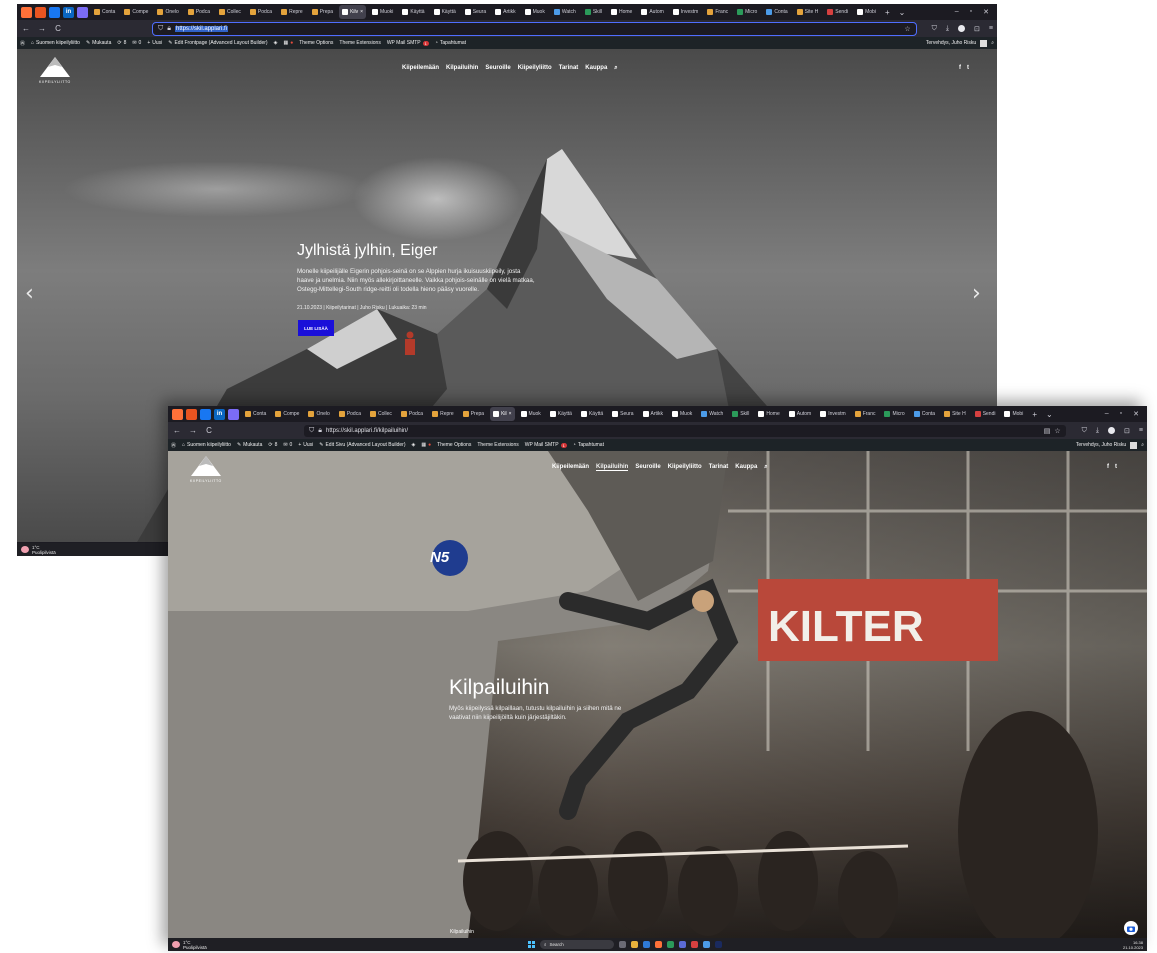 This screenshot has width=1157, height=953. Describe the element at coordinates (201, 28) in the screenshot. I see `url-text: https://skil.applari.fi` at that location.